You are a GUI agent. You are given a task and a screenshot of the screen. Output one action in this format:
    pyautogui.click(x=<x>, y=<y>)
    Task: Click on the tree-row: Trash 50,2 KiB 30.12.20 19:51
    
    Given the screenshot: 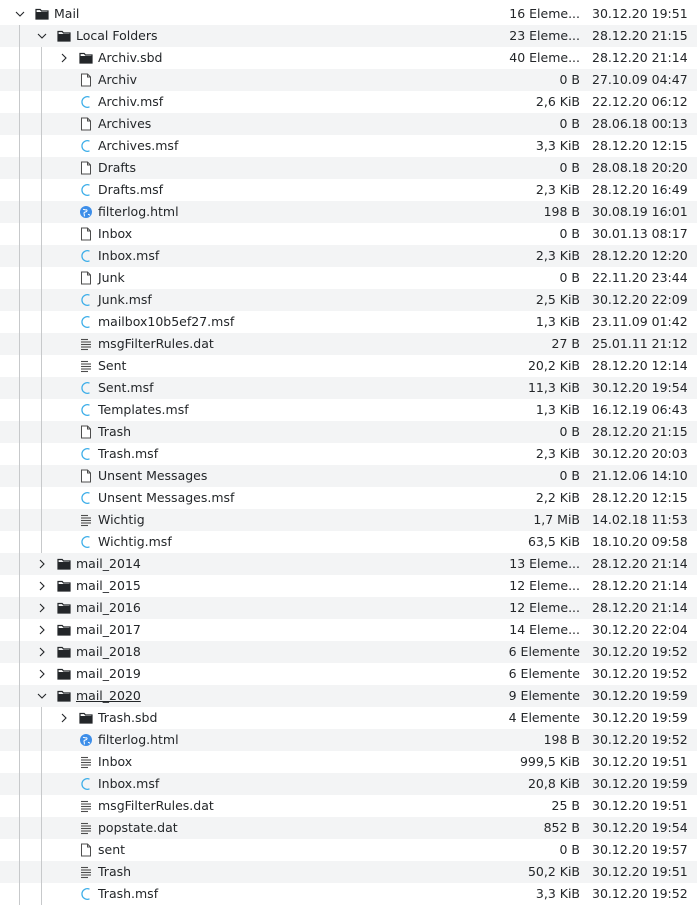 What is the action you would take?
    pyautogui.click(x=348, y=872)
    